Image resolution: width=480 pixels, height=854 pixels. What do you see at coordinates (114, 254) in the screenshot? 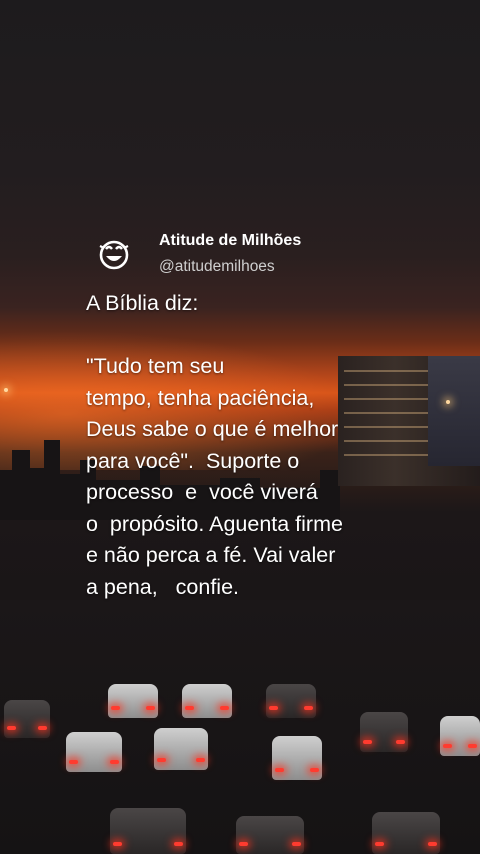
I see `smiley-logo-icon` at bounding box center [114, 254].